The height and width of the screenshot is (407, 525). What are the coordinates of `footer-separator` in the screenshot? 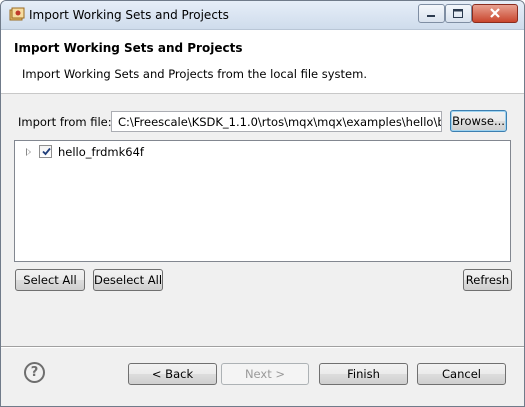 It's located at (262, 347).